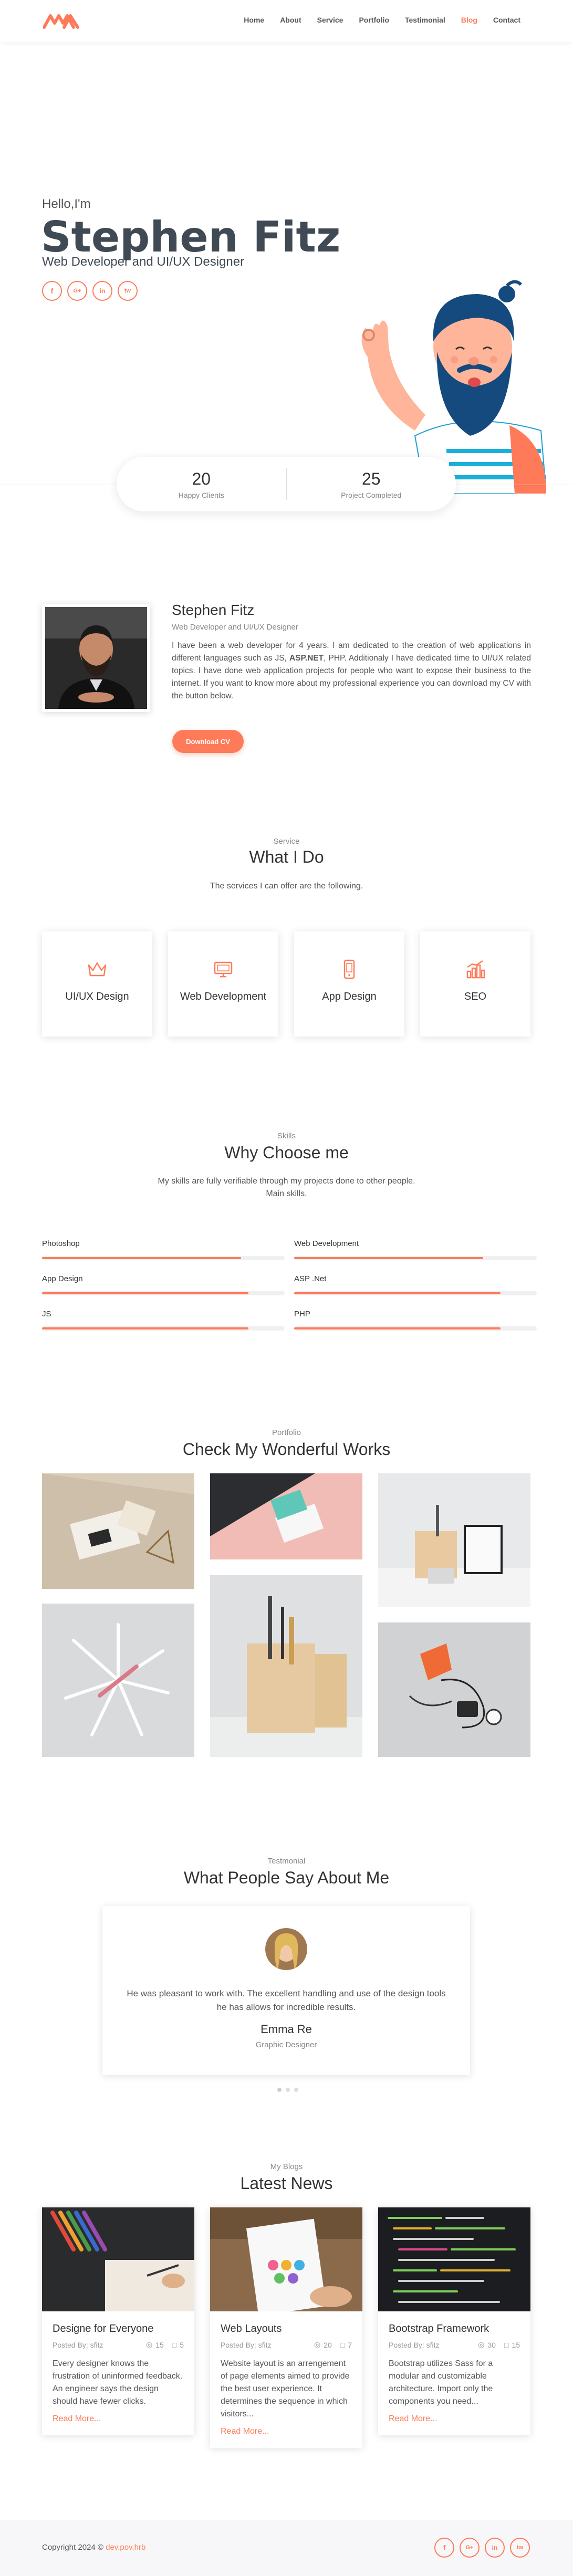 The height and width of the screenshot is (2576, 573). I want to click on footer: Copyright 2024 © dev.pov.hrb f G+ in tw, so click(286, 2548).